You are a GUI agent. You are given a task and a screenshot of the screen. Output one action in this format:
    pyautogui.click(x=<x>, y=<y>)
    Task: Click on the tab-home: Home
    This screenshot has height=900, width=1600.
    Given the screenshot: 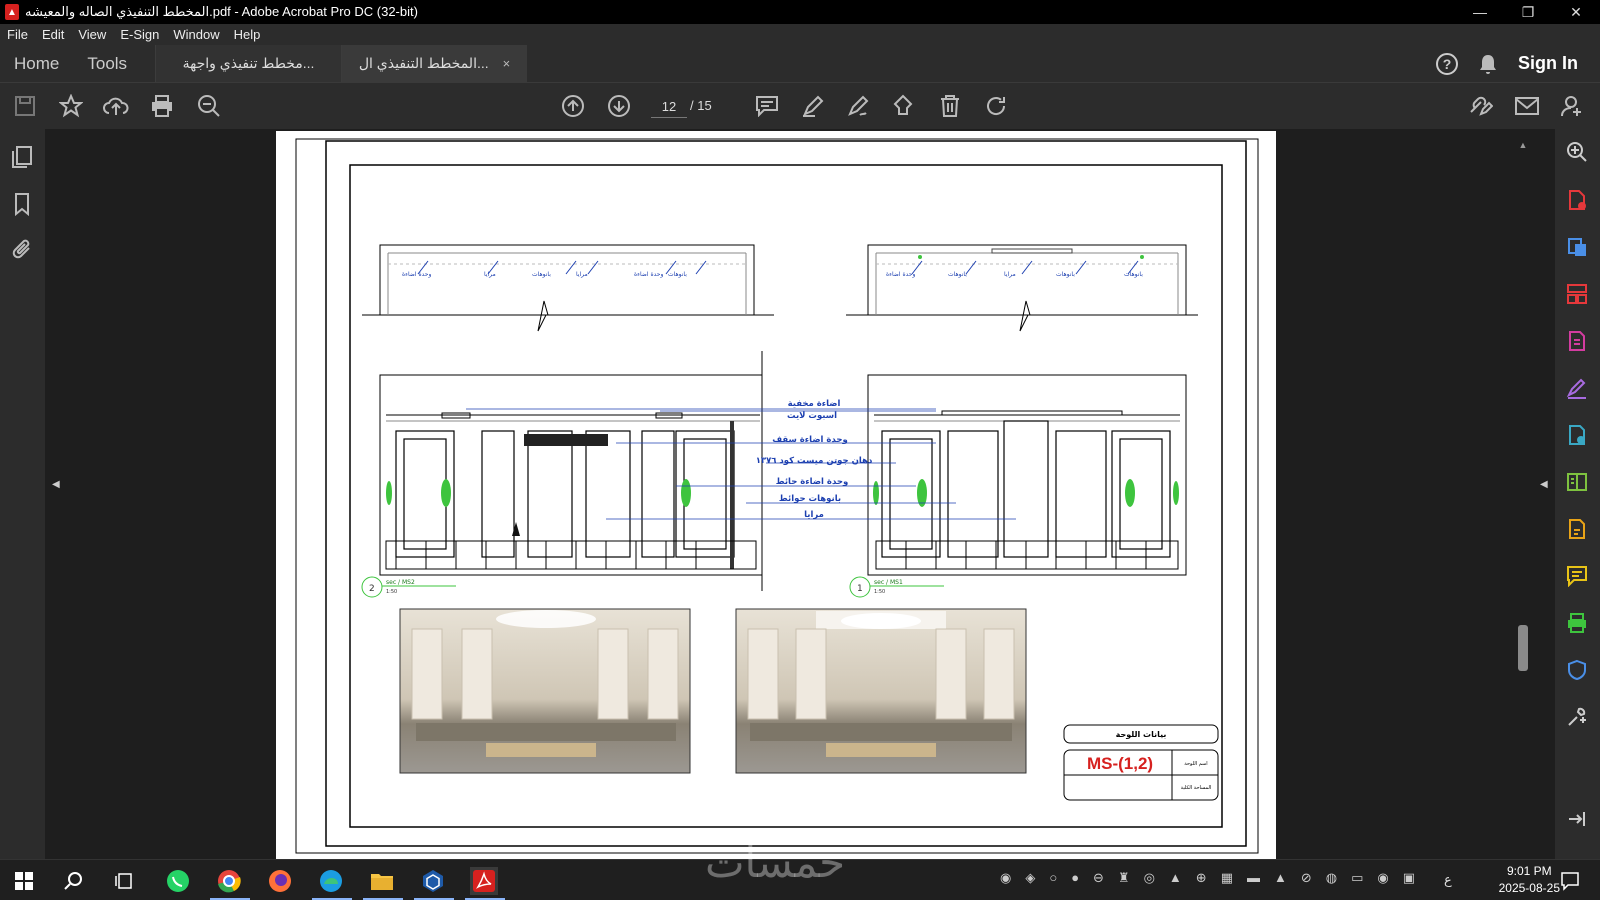 What is the action you would take?
    pyautogui.click(x=36, y=63)
    